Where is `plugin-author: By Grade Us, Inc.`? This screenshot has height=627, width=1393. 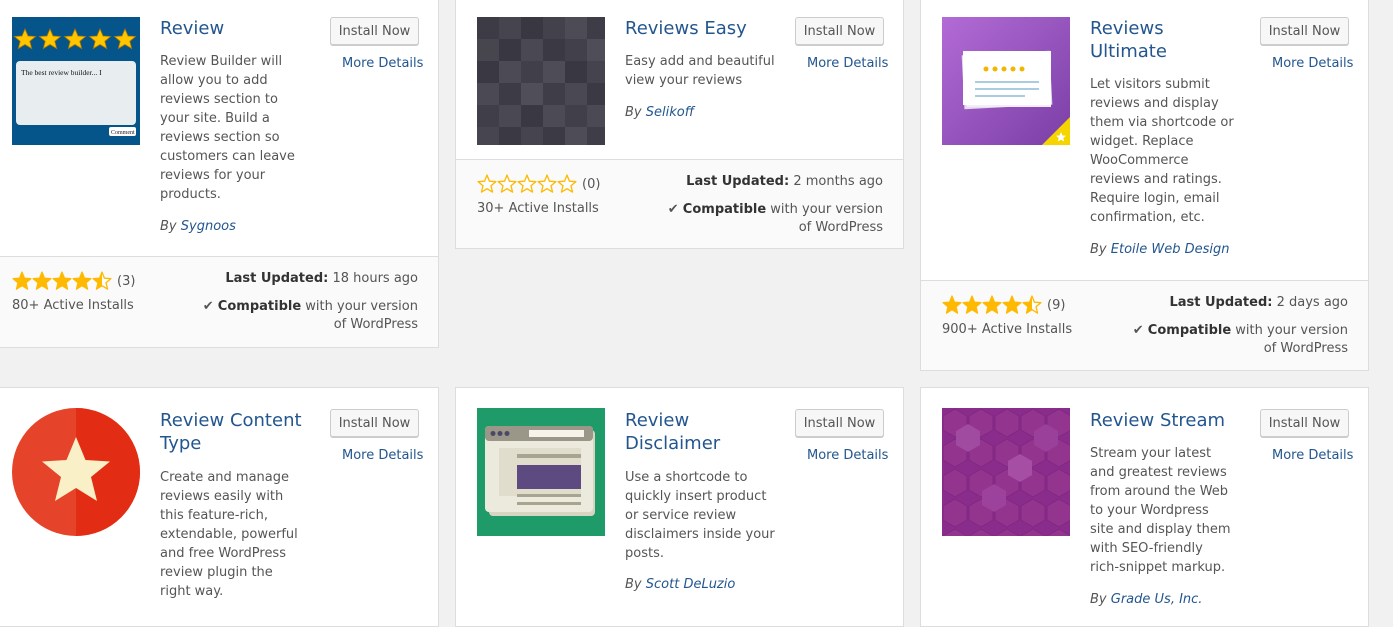
plugin-author: By Grade Us, Inc. is located at coordinates (1146, 599).